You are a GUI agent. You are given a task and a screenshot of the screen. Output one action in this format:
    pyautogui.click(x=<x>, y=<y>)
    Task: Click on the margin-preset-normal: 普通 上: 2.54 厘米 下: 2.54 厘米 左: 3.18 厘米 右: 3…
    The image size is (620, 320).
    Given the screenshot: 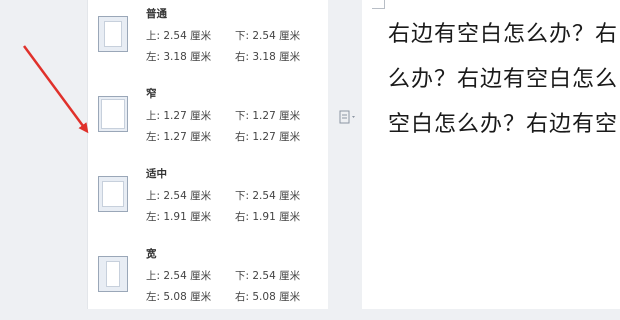 What is the action you would take?
    pyautogui.click(x=208, y=40)
    